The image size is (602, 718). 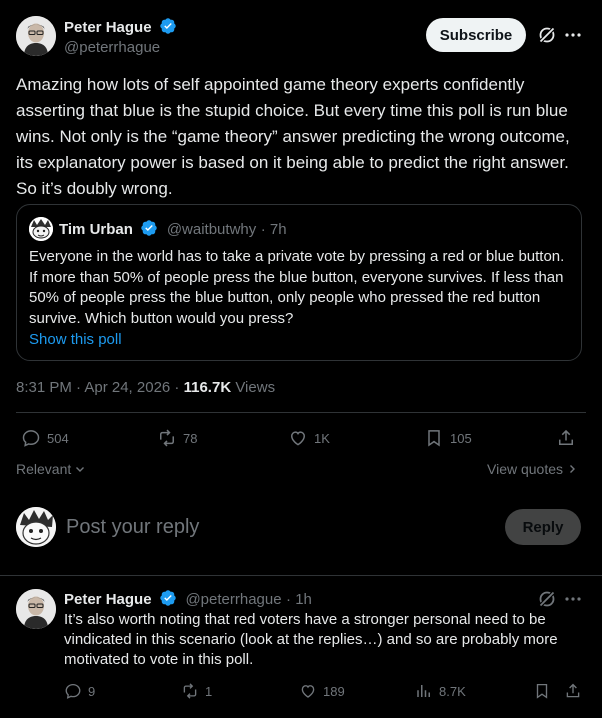 I want to click on reply-count: 504, so click(x=58, y=438).